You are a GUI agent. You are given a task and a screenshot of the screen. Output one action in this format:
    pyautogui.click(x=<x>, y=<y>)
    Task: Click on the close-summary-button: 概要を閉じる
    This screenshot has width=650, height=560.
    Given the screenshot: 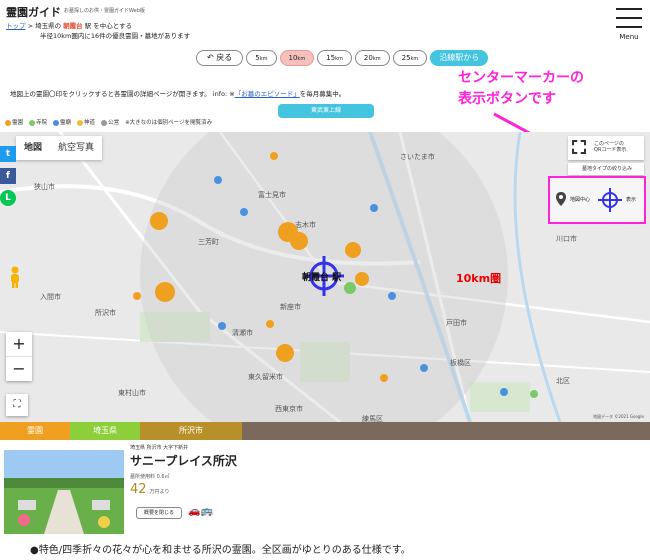 What is the action you would take?
    pyautogui.click(x=159, y=513)
    